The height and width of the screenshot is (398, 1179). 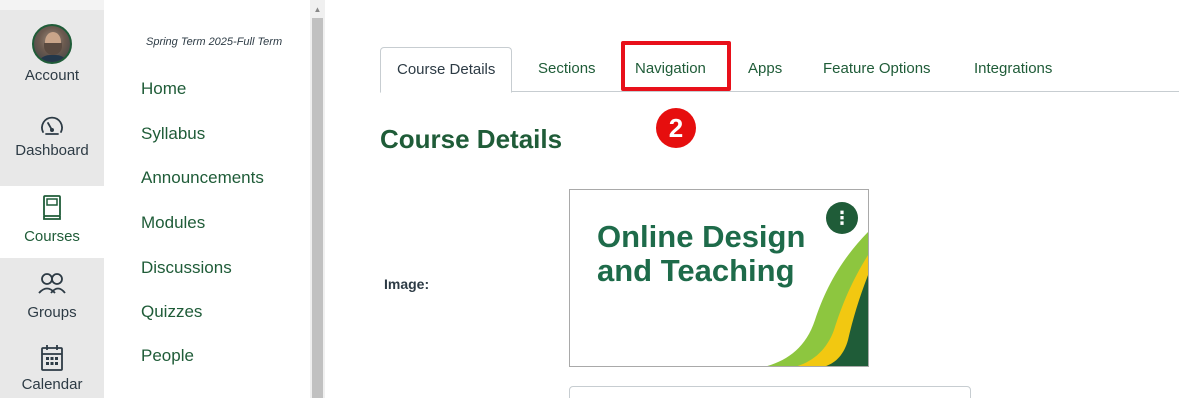 I want to click on tab-apps: Apps, so click(x=765, y=69).